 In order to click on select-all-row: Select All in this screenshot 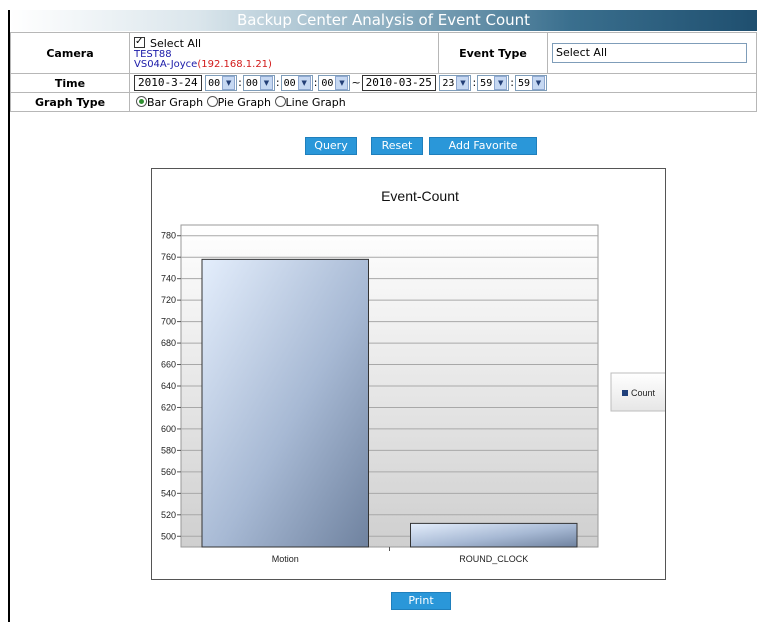, I will do `click(284, 42)`.